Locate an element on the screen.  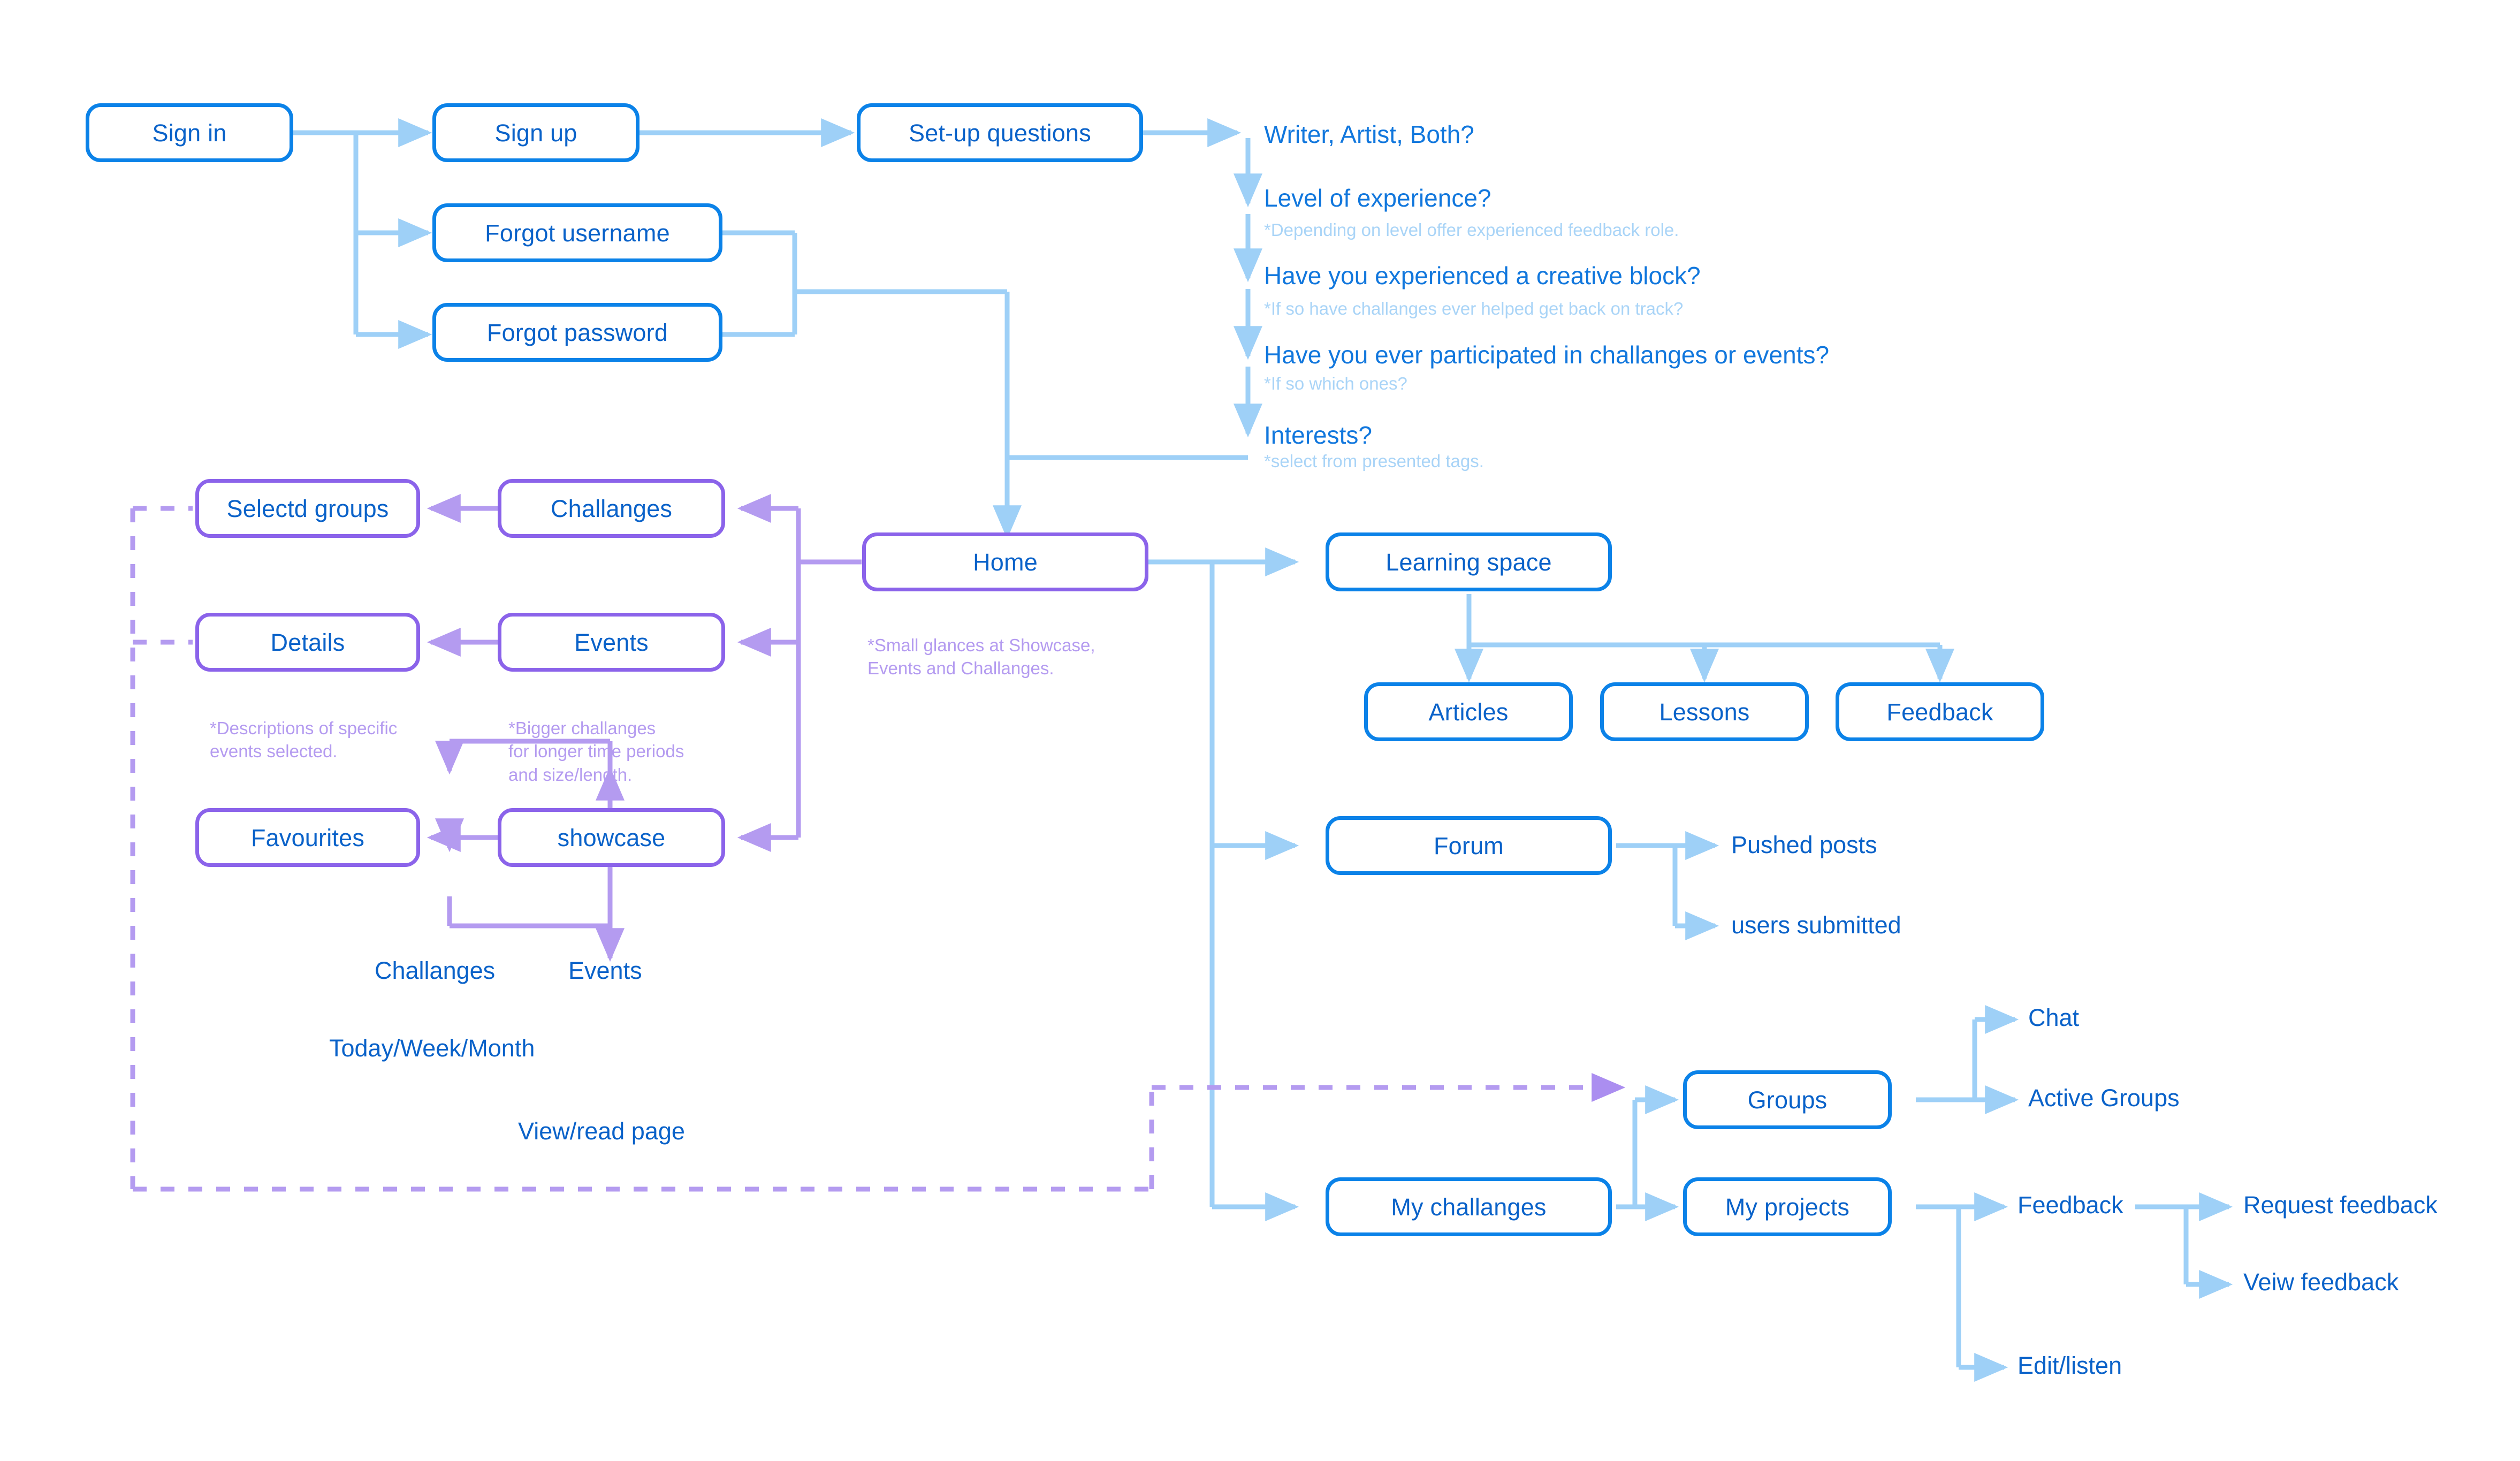
question-5-text: Interests? is located at coordinates (1318, 435).